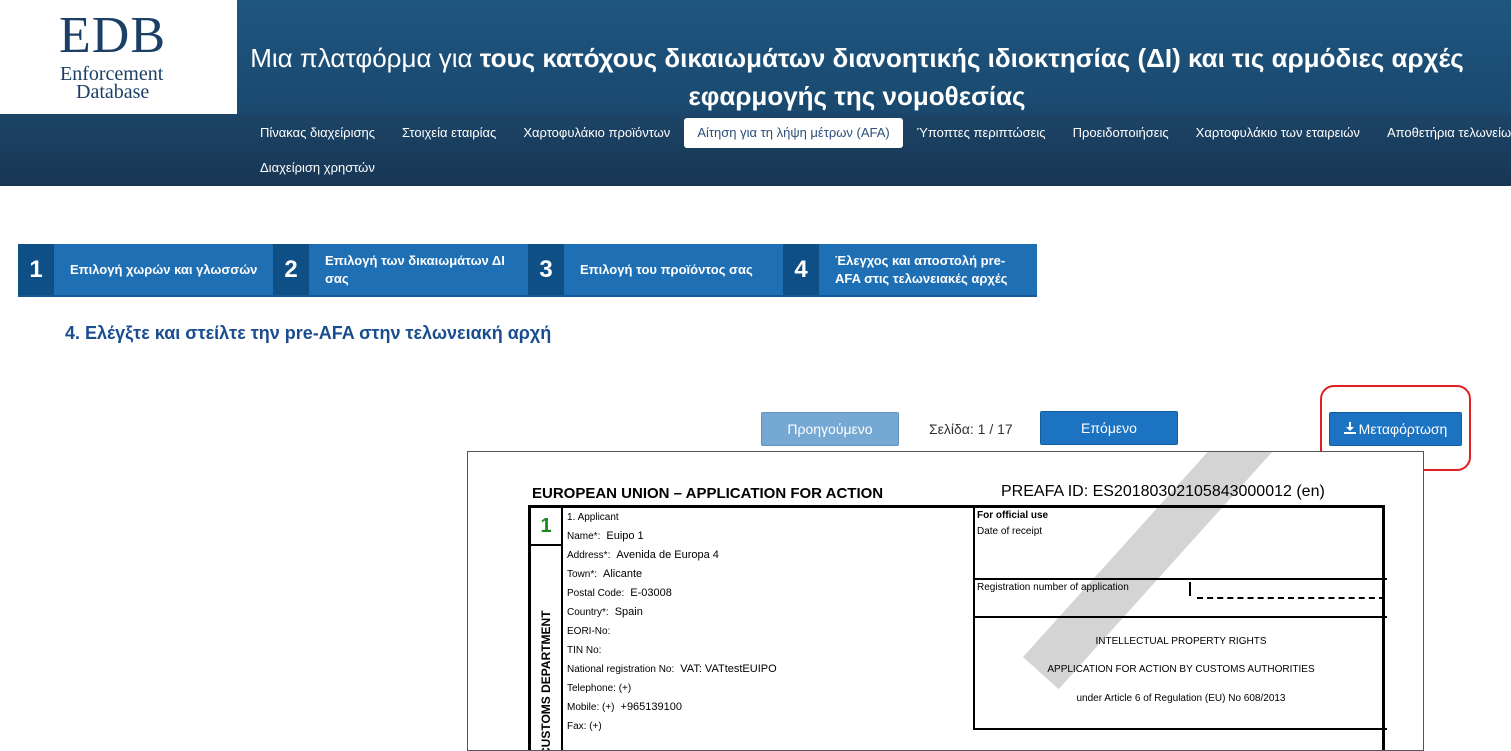 The image size is (1511, 751). What do you see at coordinates (667, 555) in the screenshot?
I see `field-value: Avenida de Europa 4` at bounding box center [667, 555].